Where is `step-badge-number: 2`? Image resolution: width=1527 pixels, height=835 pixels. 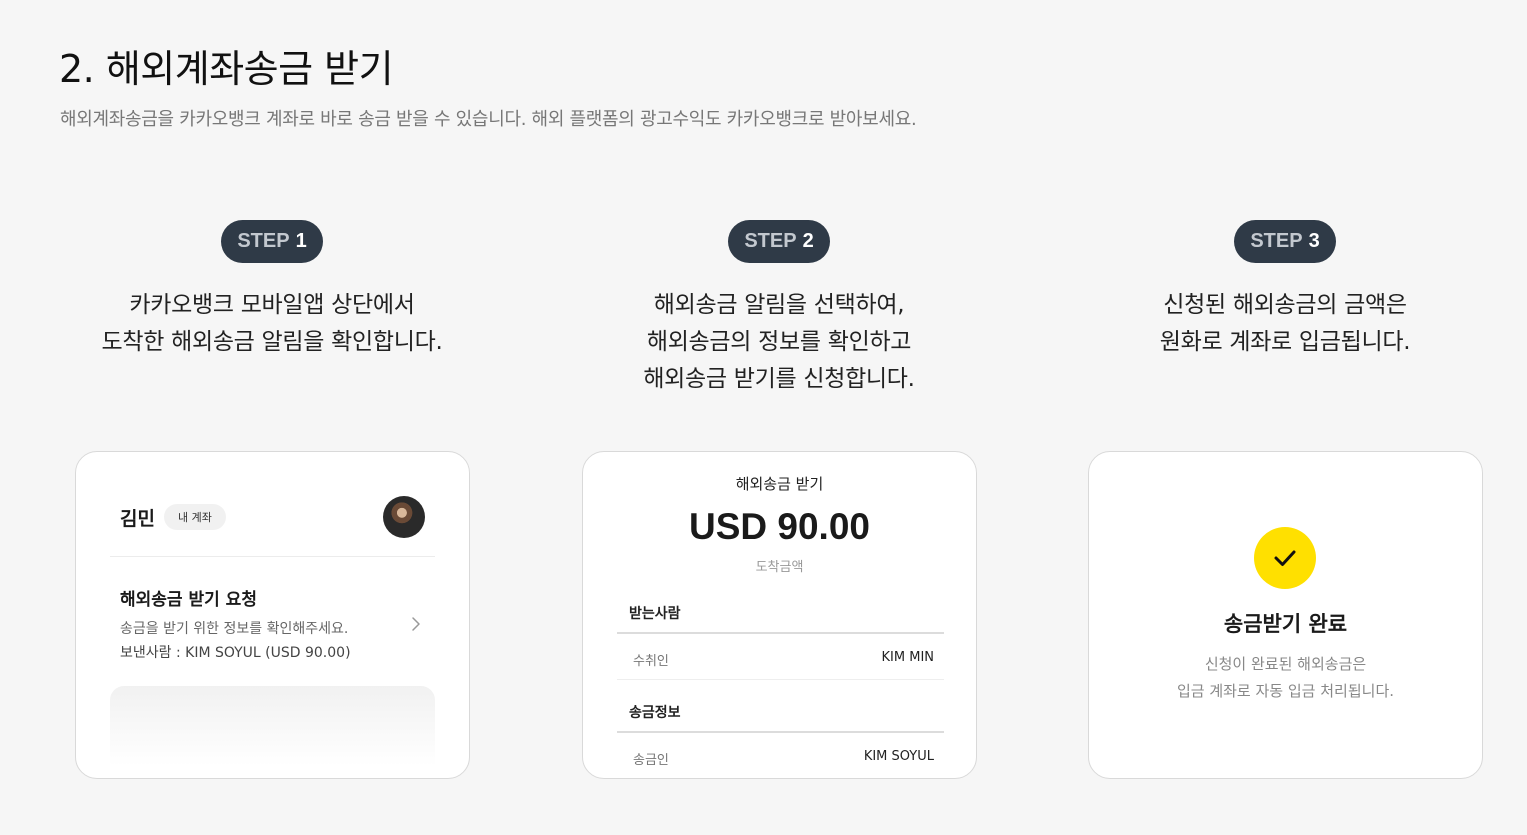
step-badge-number: 2 is located at coordinates (808, 241).